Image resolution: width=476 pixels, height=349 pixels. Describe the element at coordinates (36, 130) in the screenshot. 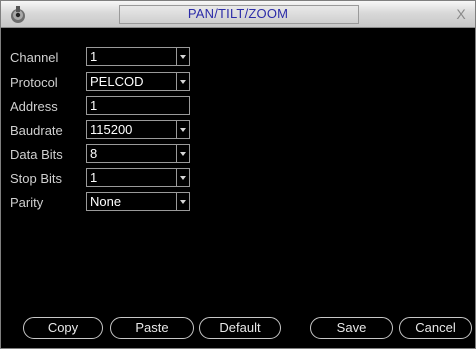

I see `baudrate-label: Baudrate` at that location.